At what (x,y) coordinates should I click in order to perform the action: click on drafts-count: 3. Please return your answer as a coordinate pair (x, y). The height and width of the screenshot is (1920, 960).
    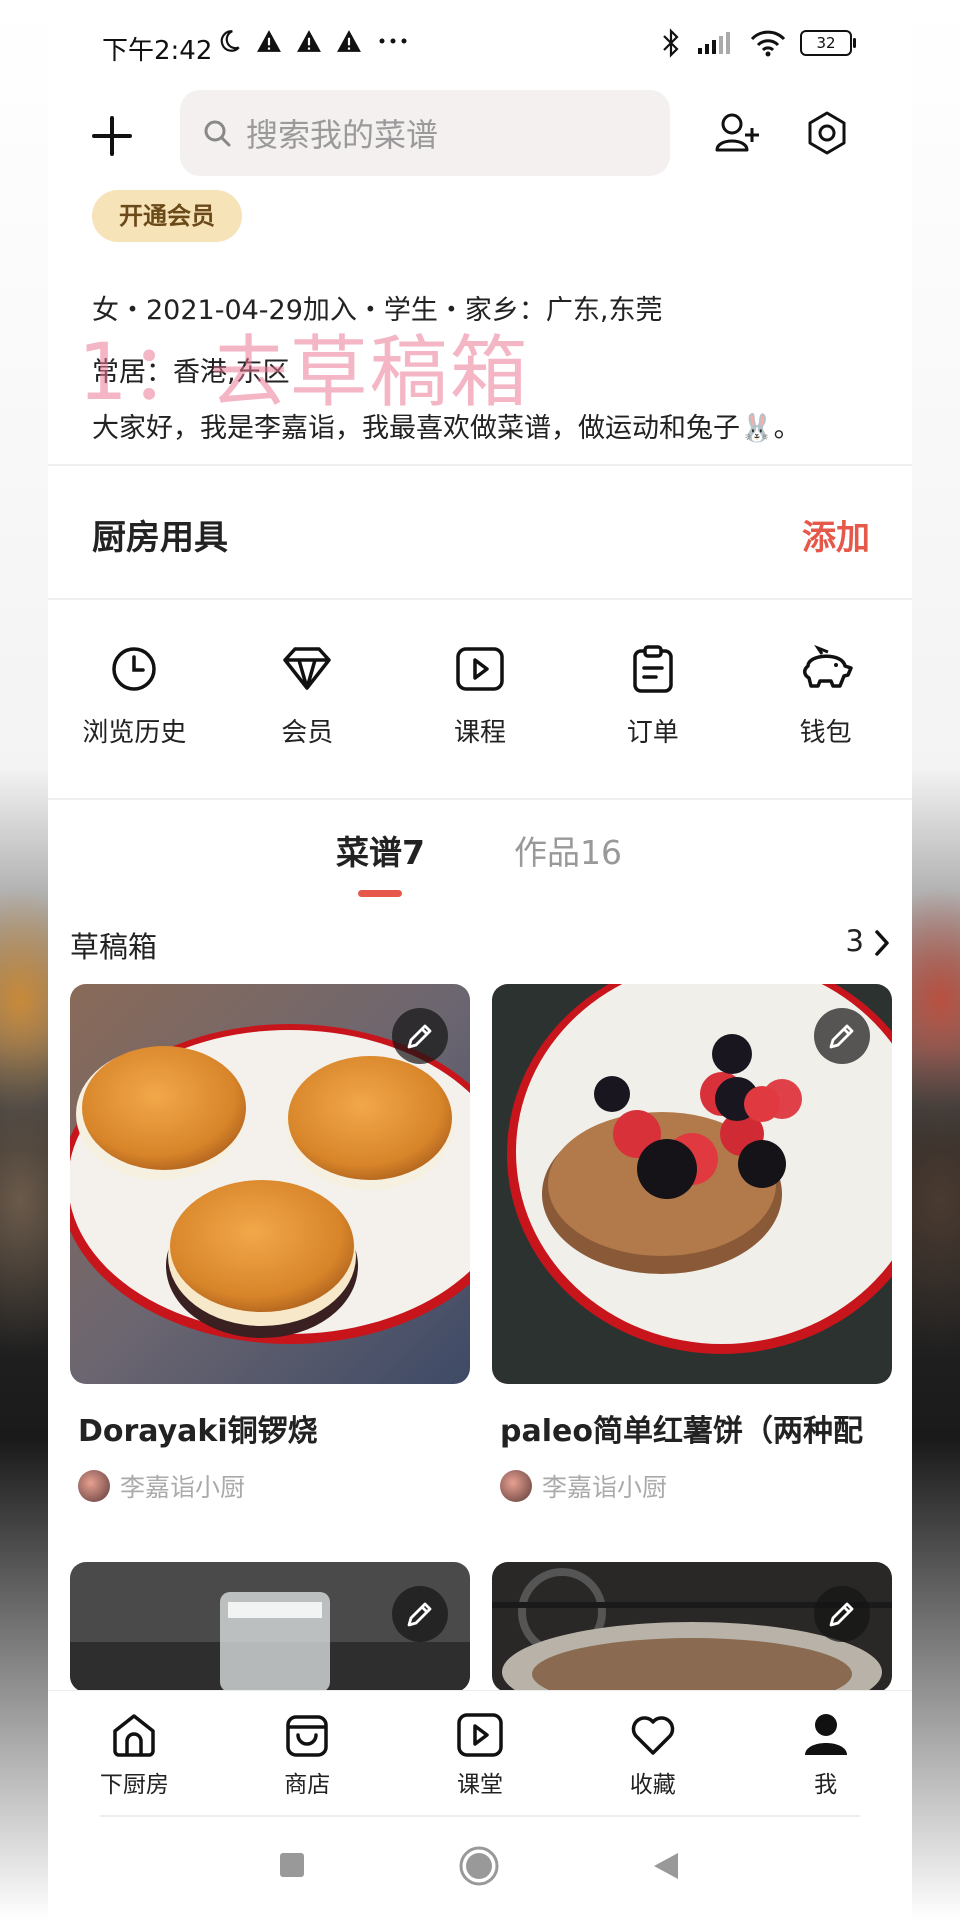
    Looking at the image, I should click on (854, 941).